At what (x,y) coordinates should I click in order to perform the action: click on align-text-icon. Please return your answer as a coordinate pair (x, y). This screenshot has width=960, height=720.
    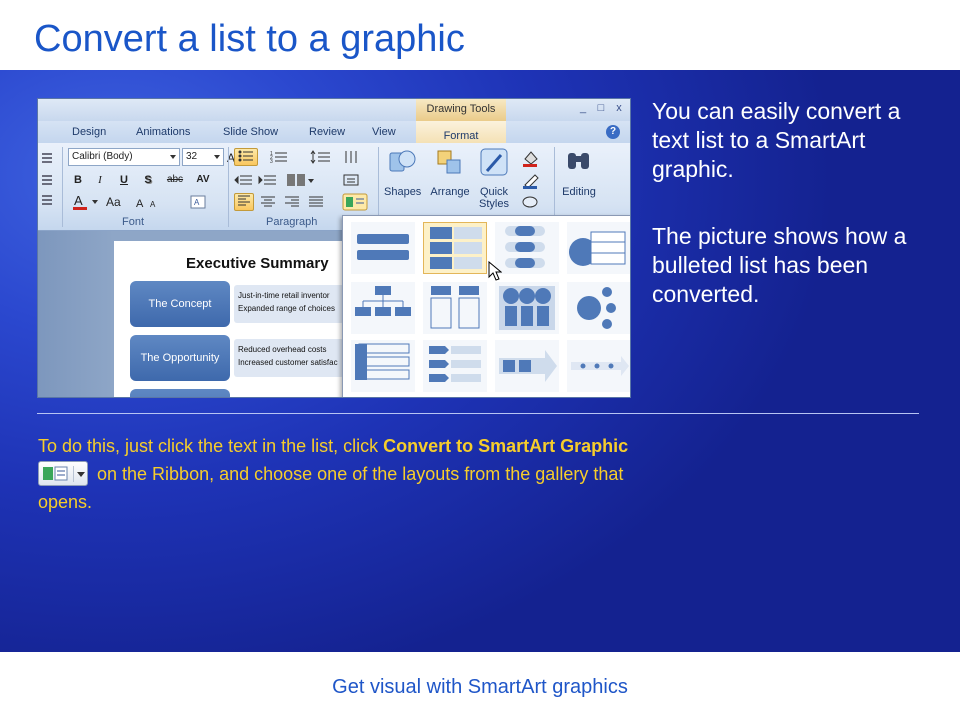
    Looking at the image, I should click on (355, 180).